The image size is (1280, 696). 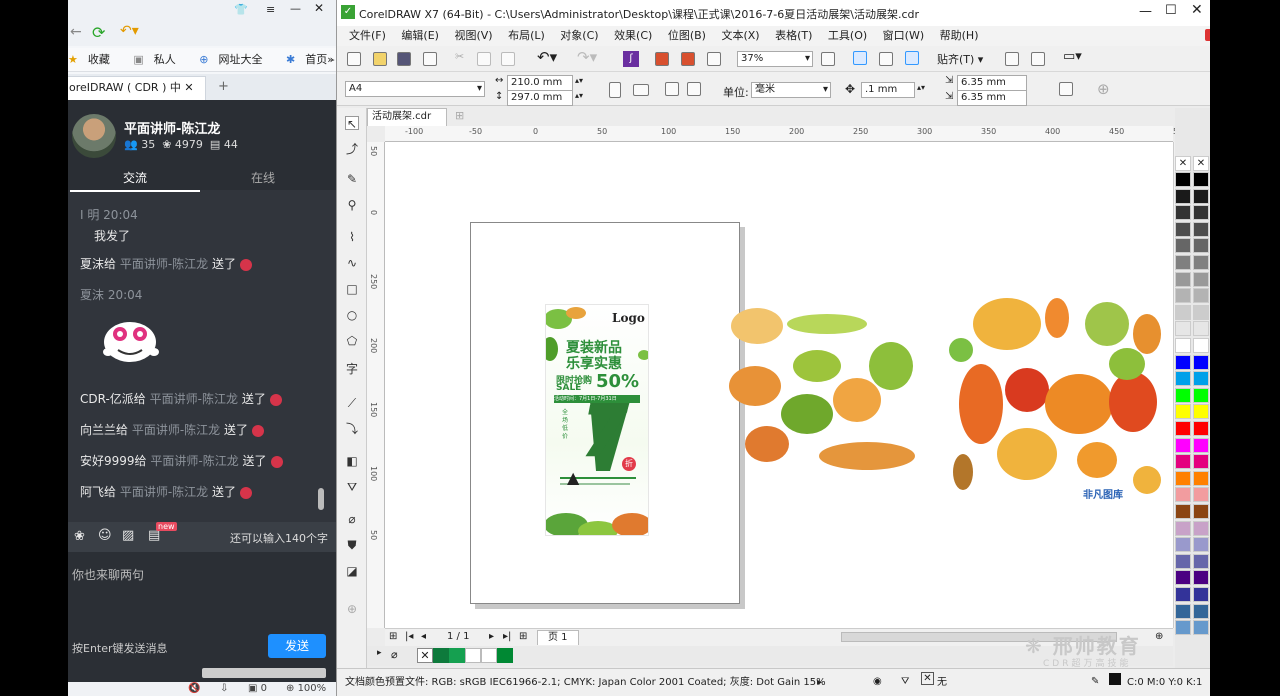 I want to click on image-icon: ▨, so click(x=128, y=535).